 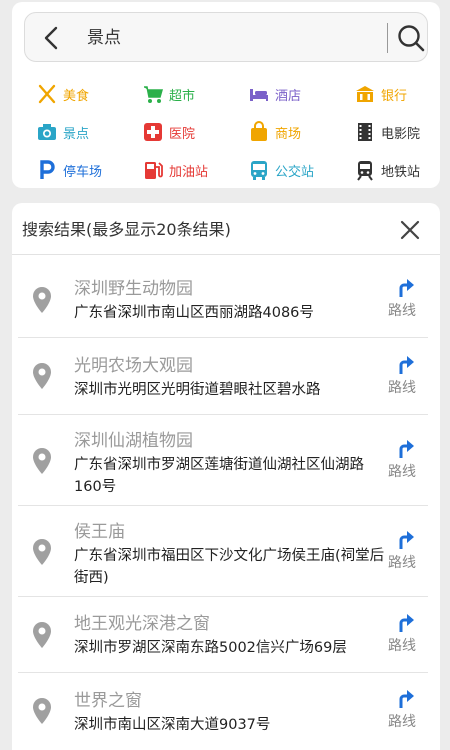 I want to click on category-gas-station: 加油站, so click(x=175, y=170).